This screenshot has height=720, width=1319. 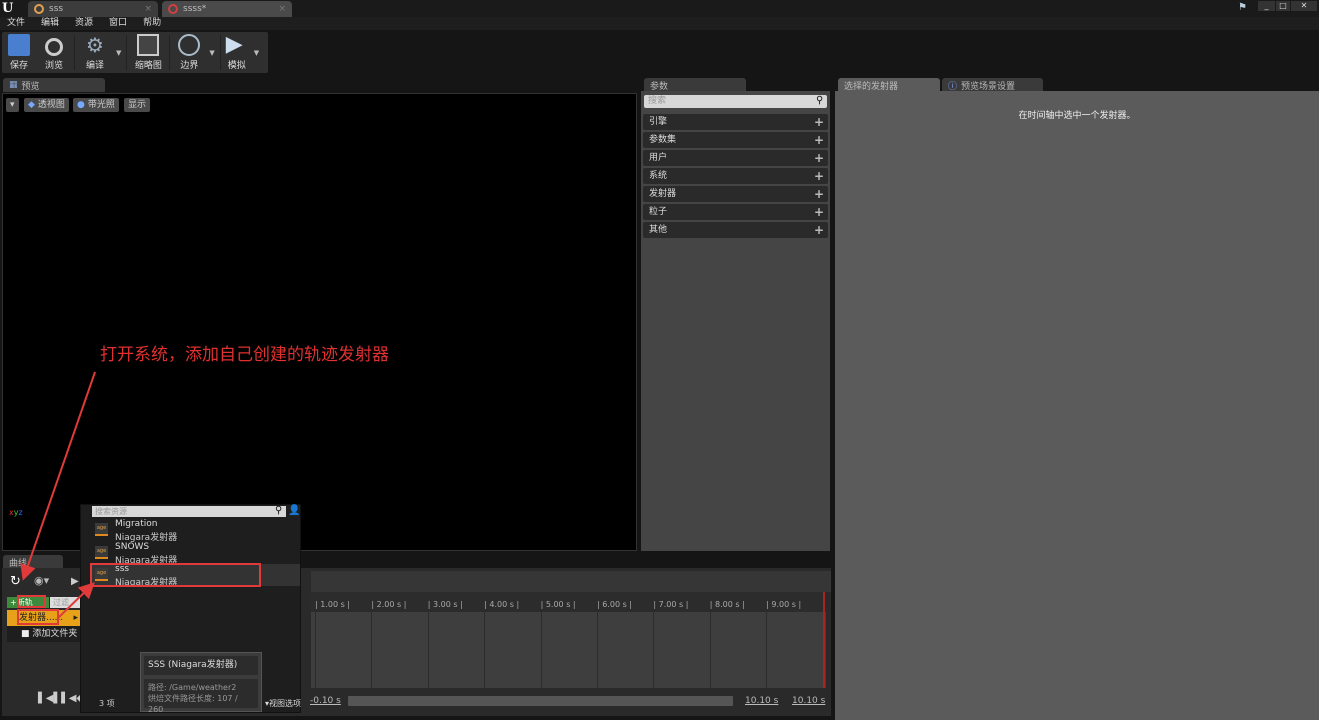 What do you see at coordinates (76, 600) in the screenshot?
I see `arrow-to-sss-item` at bounding box center [76, 600].